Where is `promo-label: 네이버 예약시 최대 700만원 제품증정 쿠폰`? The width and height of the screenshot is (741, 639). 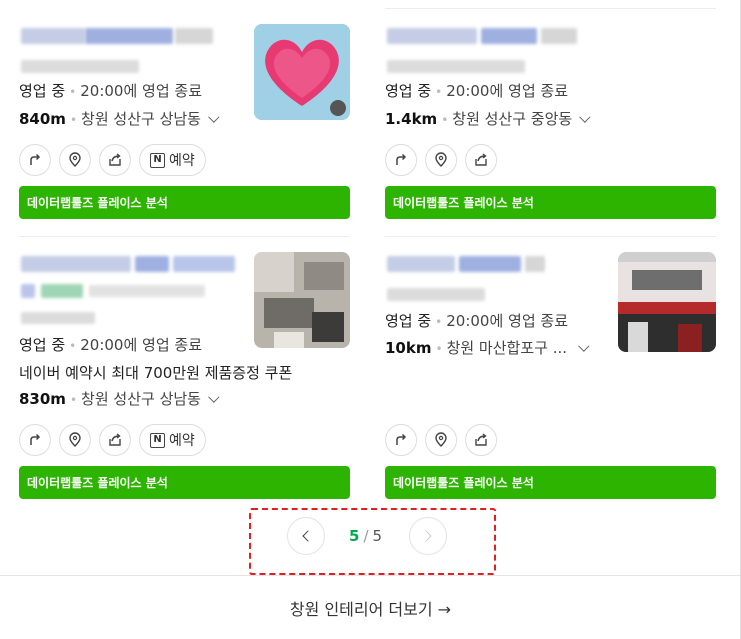
promo-label: 네이버 예약시 최대 700만원 제품증정 쿠폰 is located at coordinates (156, 373).